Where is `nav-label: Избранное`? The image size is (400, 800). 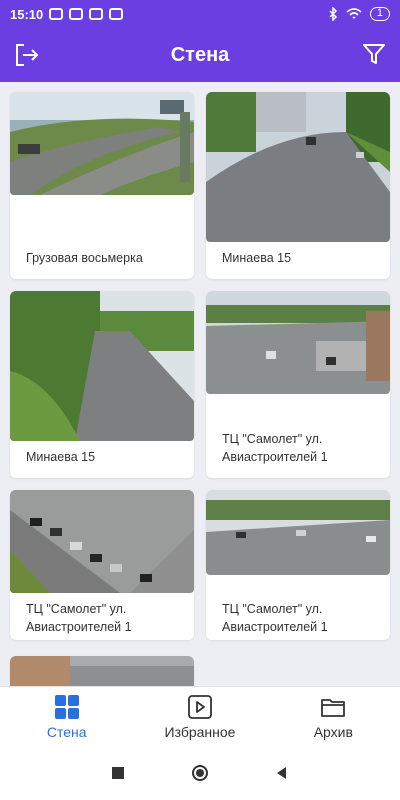
nav-label: Избранное is located at coordinates (200, 731).